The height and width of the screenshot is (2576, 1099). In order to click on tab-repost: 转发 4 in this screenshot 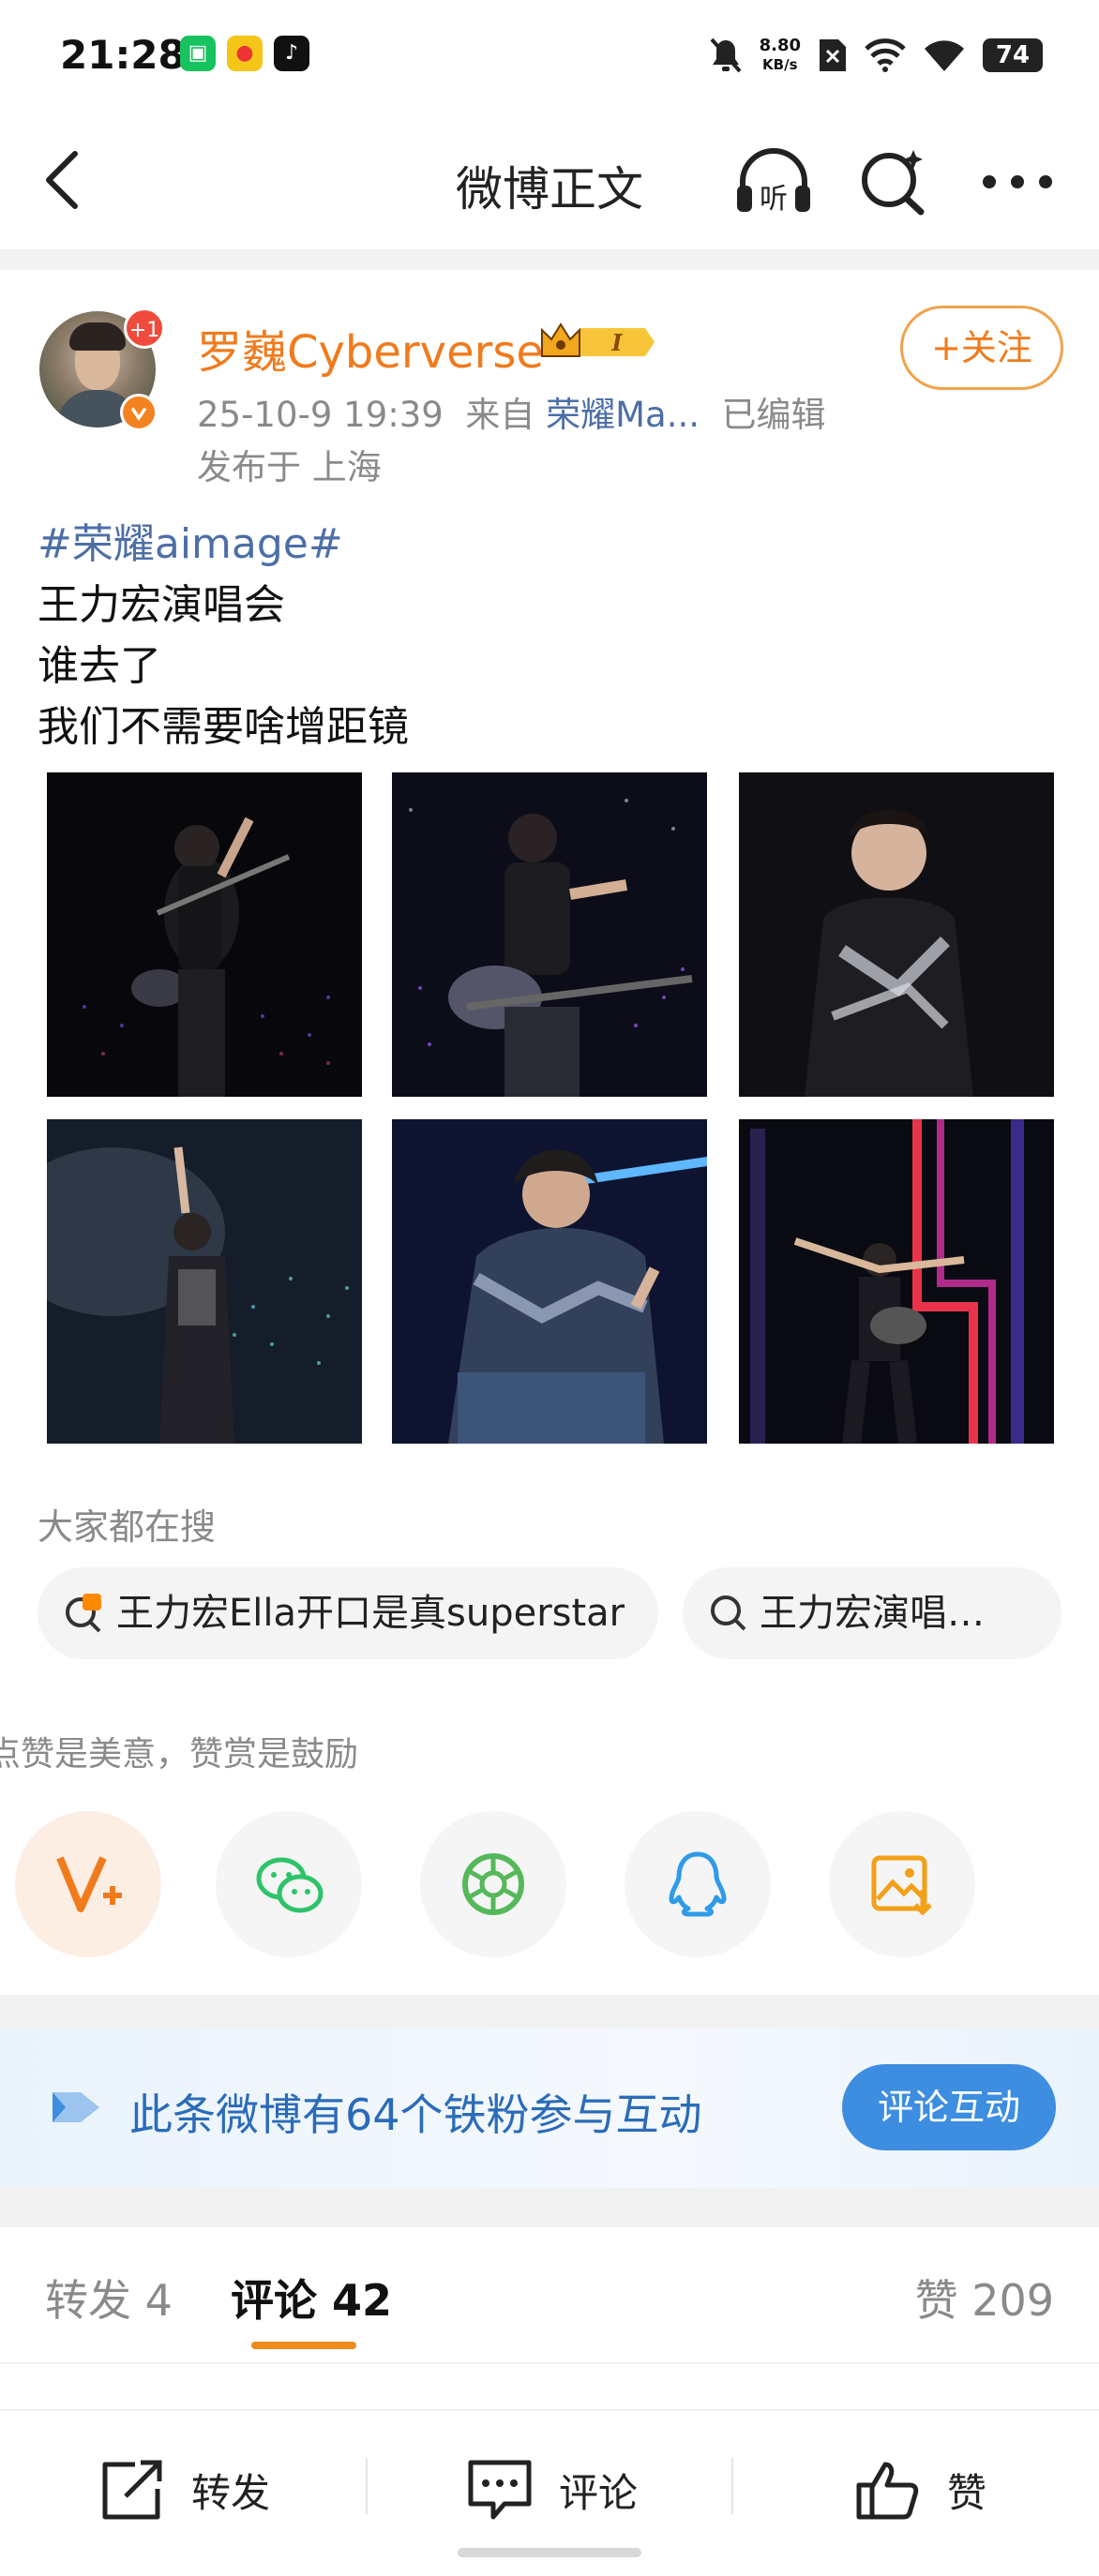, I will do `click(109, 2298)`.